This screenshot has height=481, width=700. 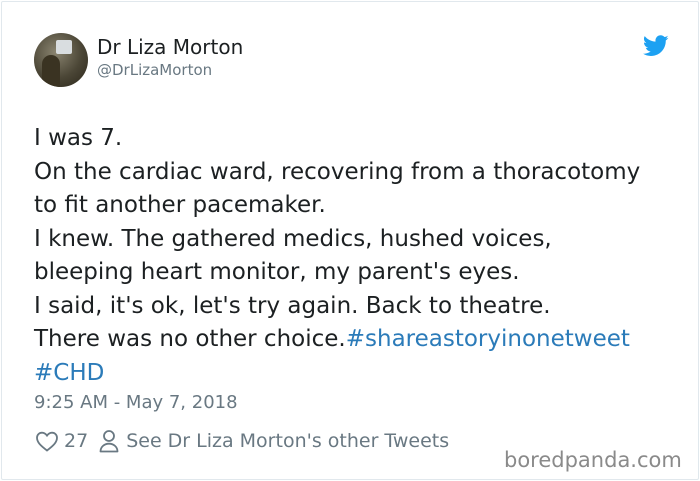 I want to click on tweet-line: I was 7., so click(x=78, y=138).